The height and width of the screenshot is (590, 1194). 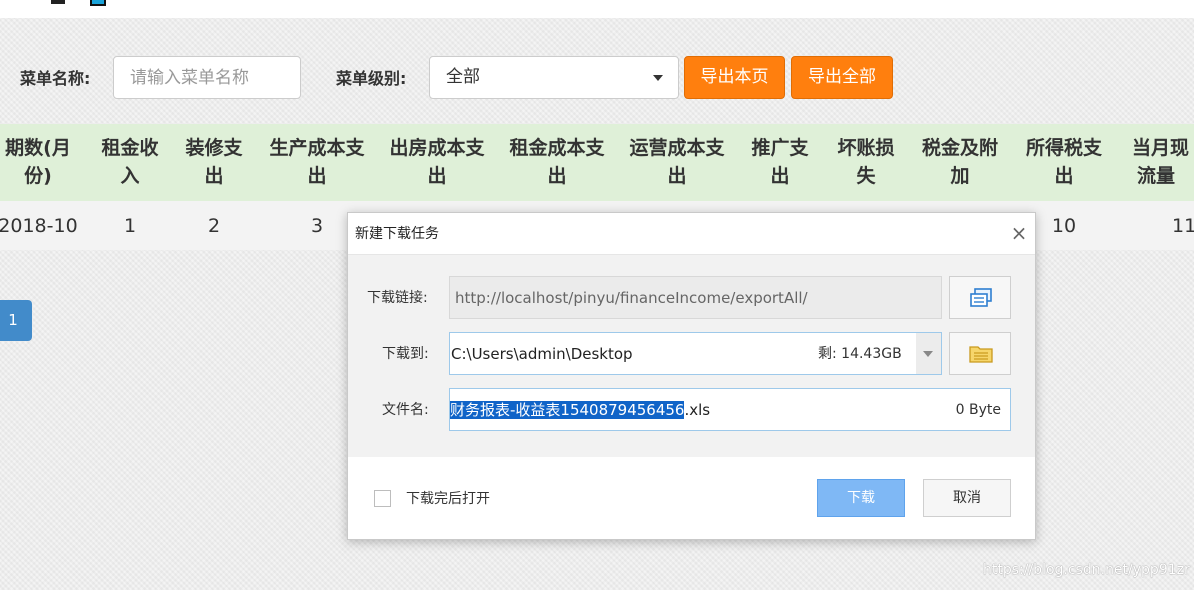 I want to click on dialog-title: 新建下载任务, so click(x=397, y=234).